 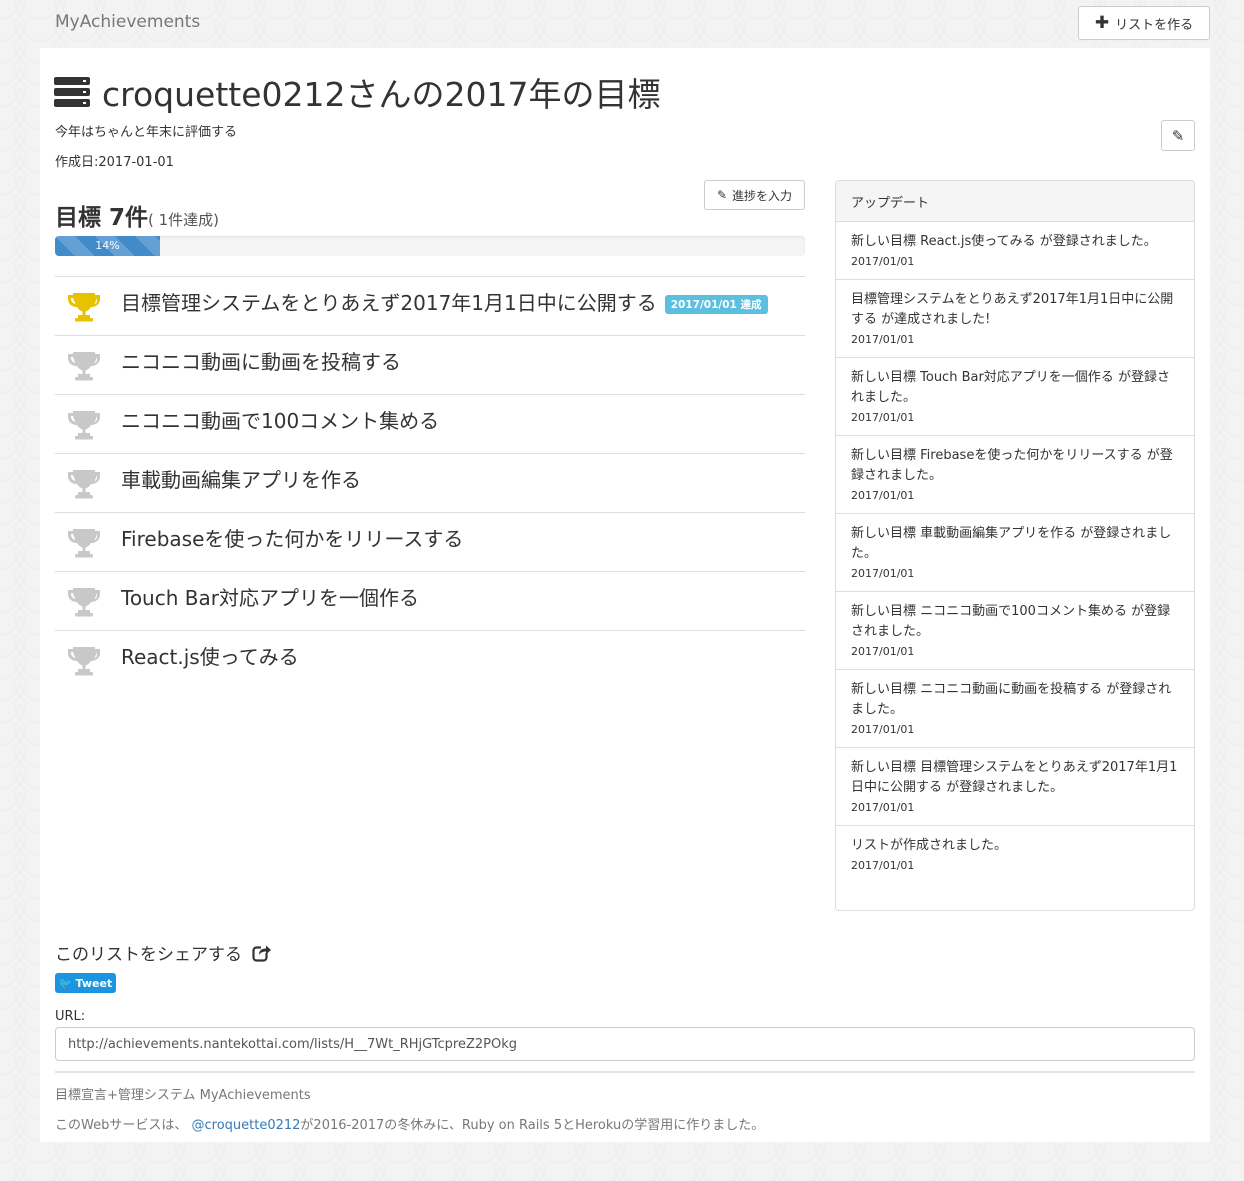 I want to click on list-icon, so click(x=72, y=92).